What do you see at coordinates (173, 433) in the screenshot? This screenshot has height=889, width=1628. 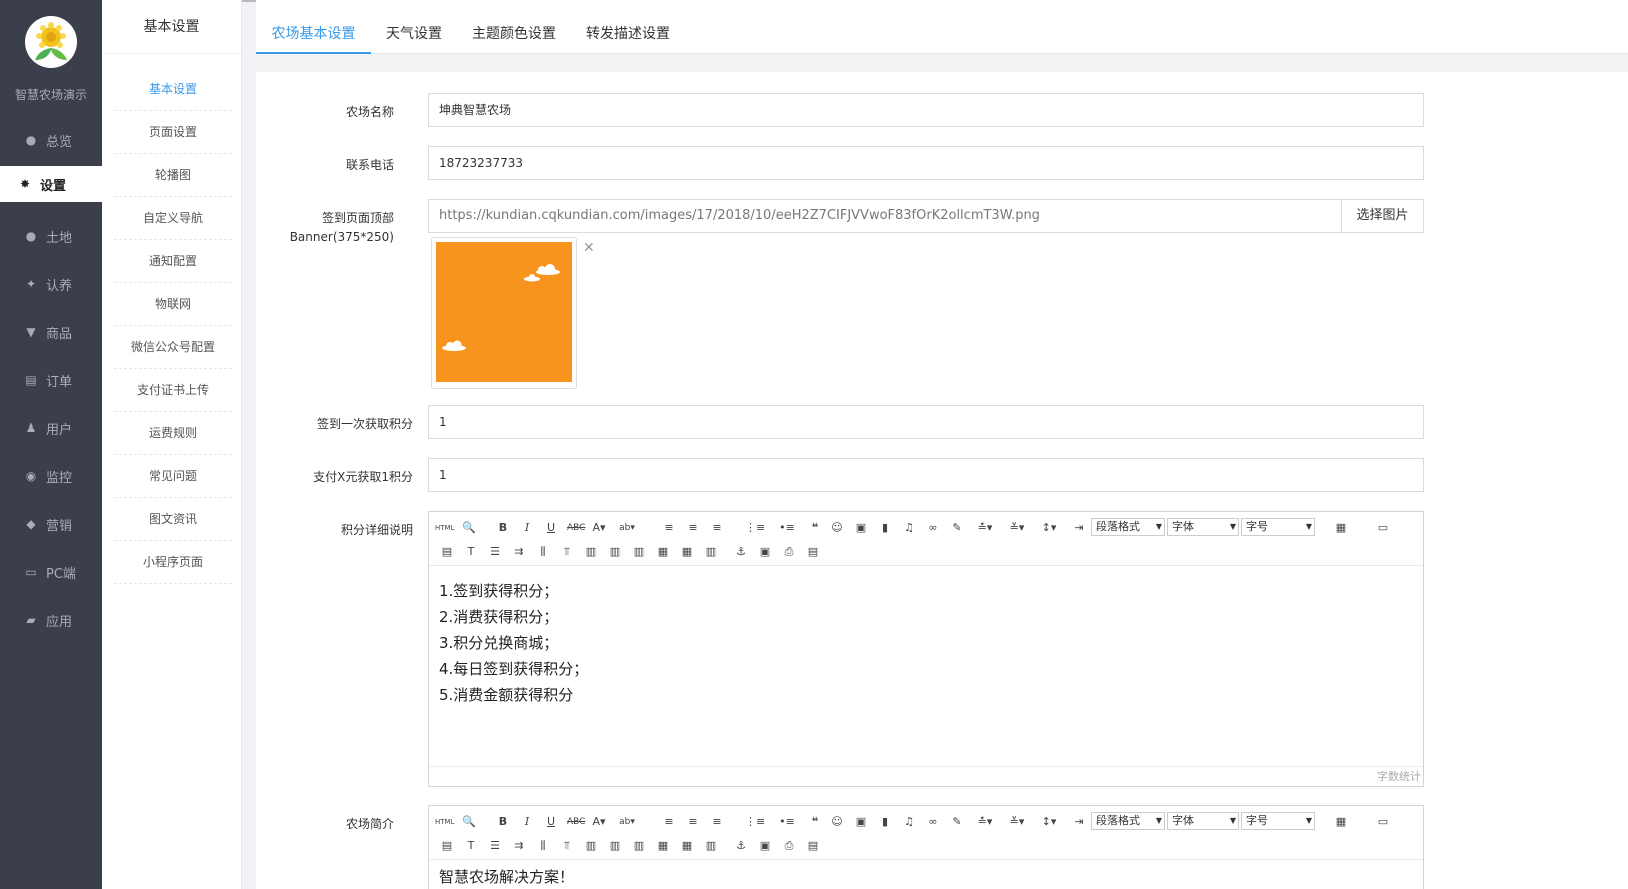 I see `sub-item-freight: 运费规则` at bounding box center [173, 433].